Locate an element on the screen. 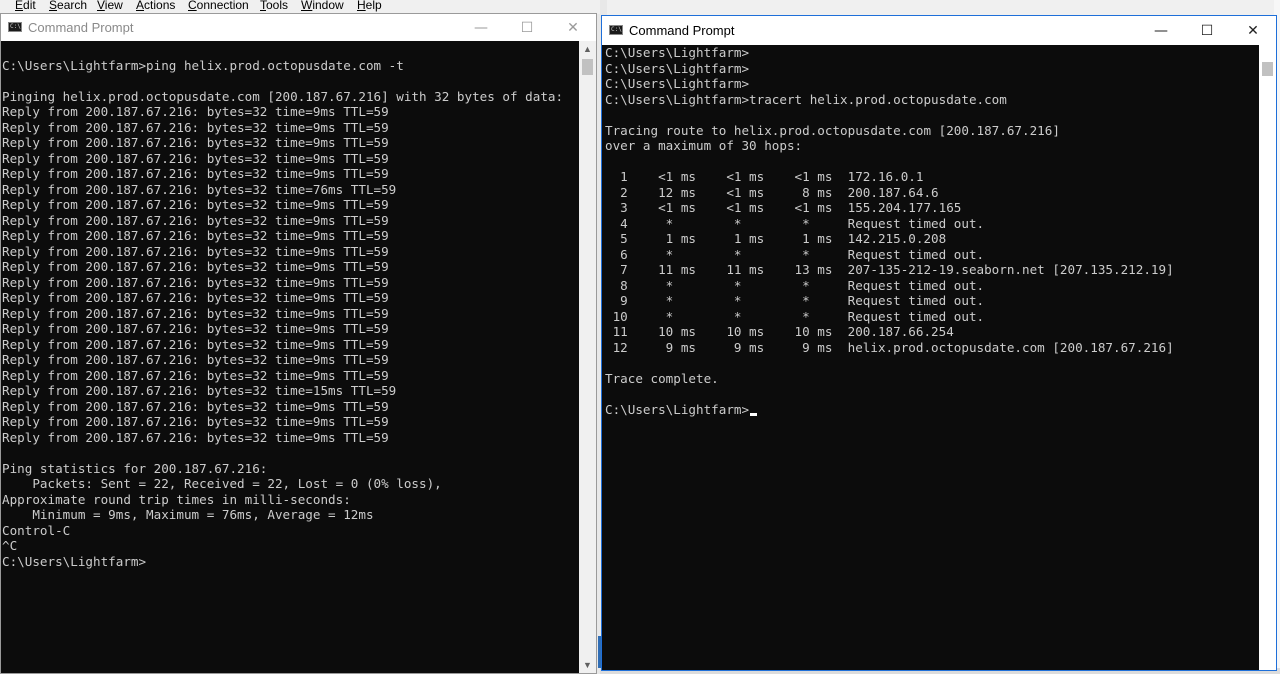 This screenshot has width=1280, height=674. console-line: Control-C is located at coordinates (36, 530).